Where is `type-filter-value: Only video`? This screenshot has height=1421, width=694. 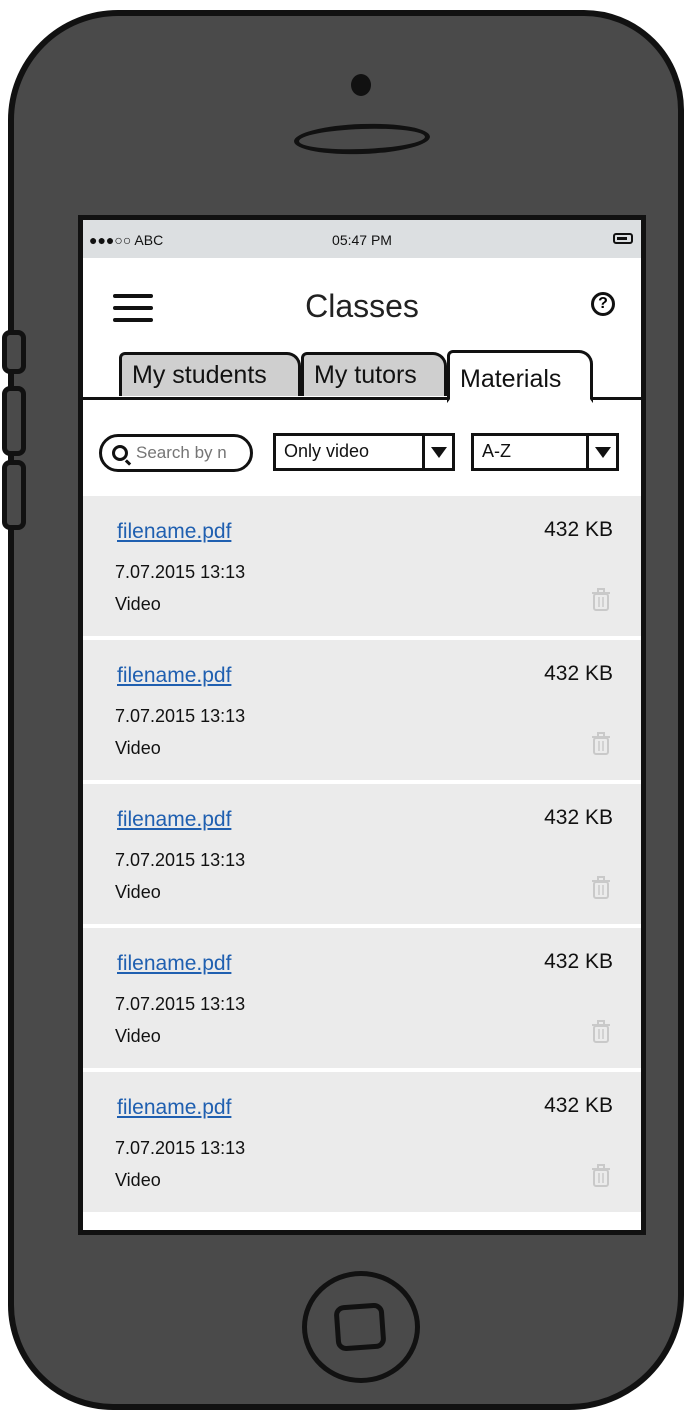 type-filter-value: Only video is located at coordinates (327, 451).